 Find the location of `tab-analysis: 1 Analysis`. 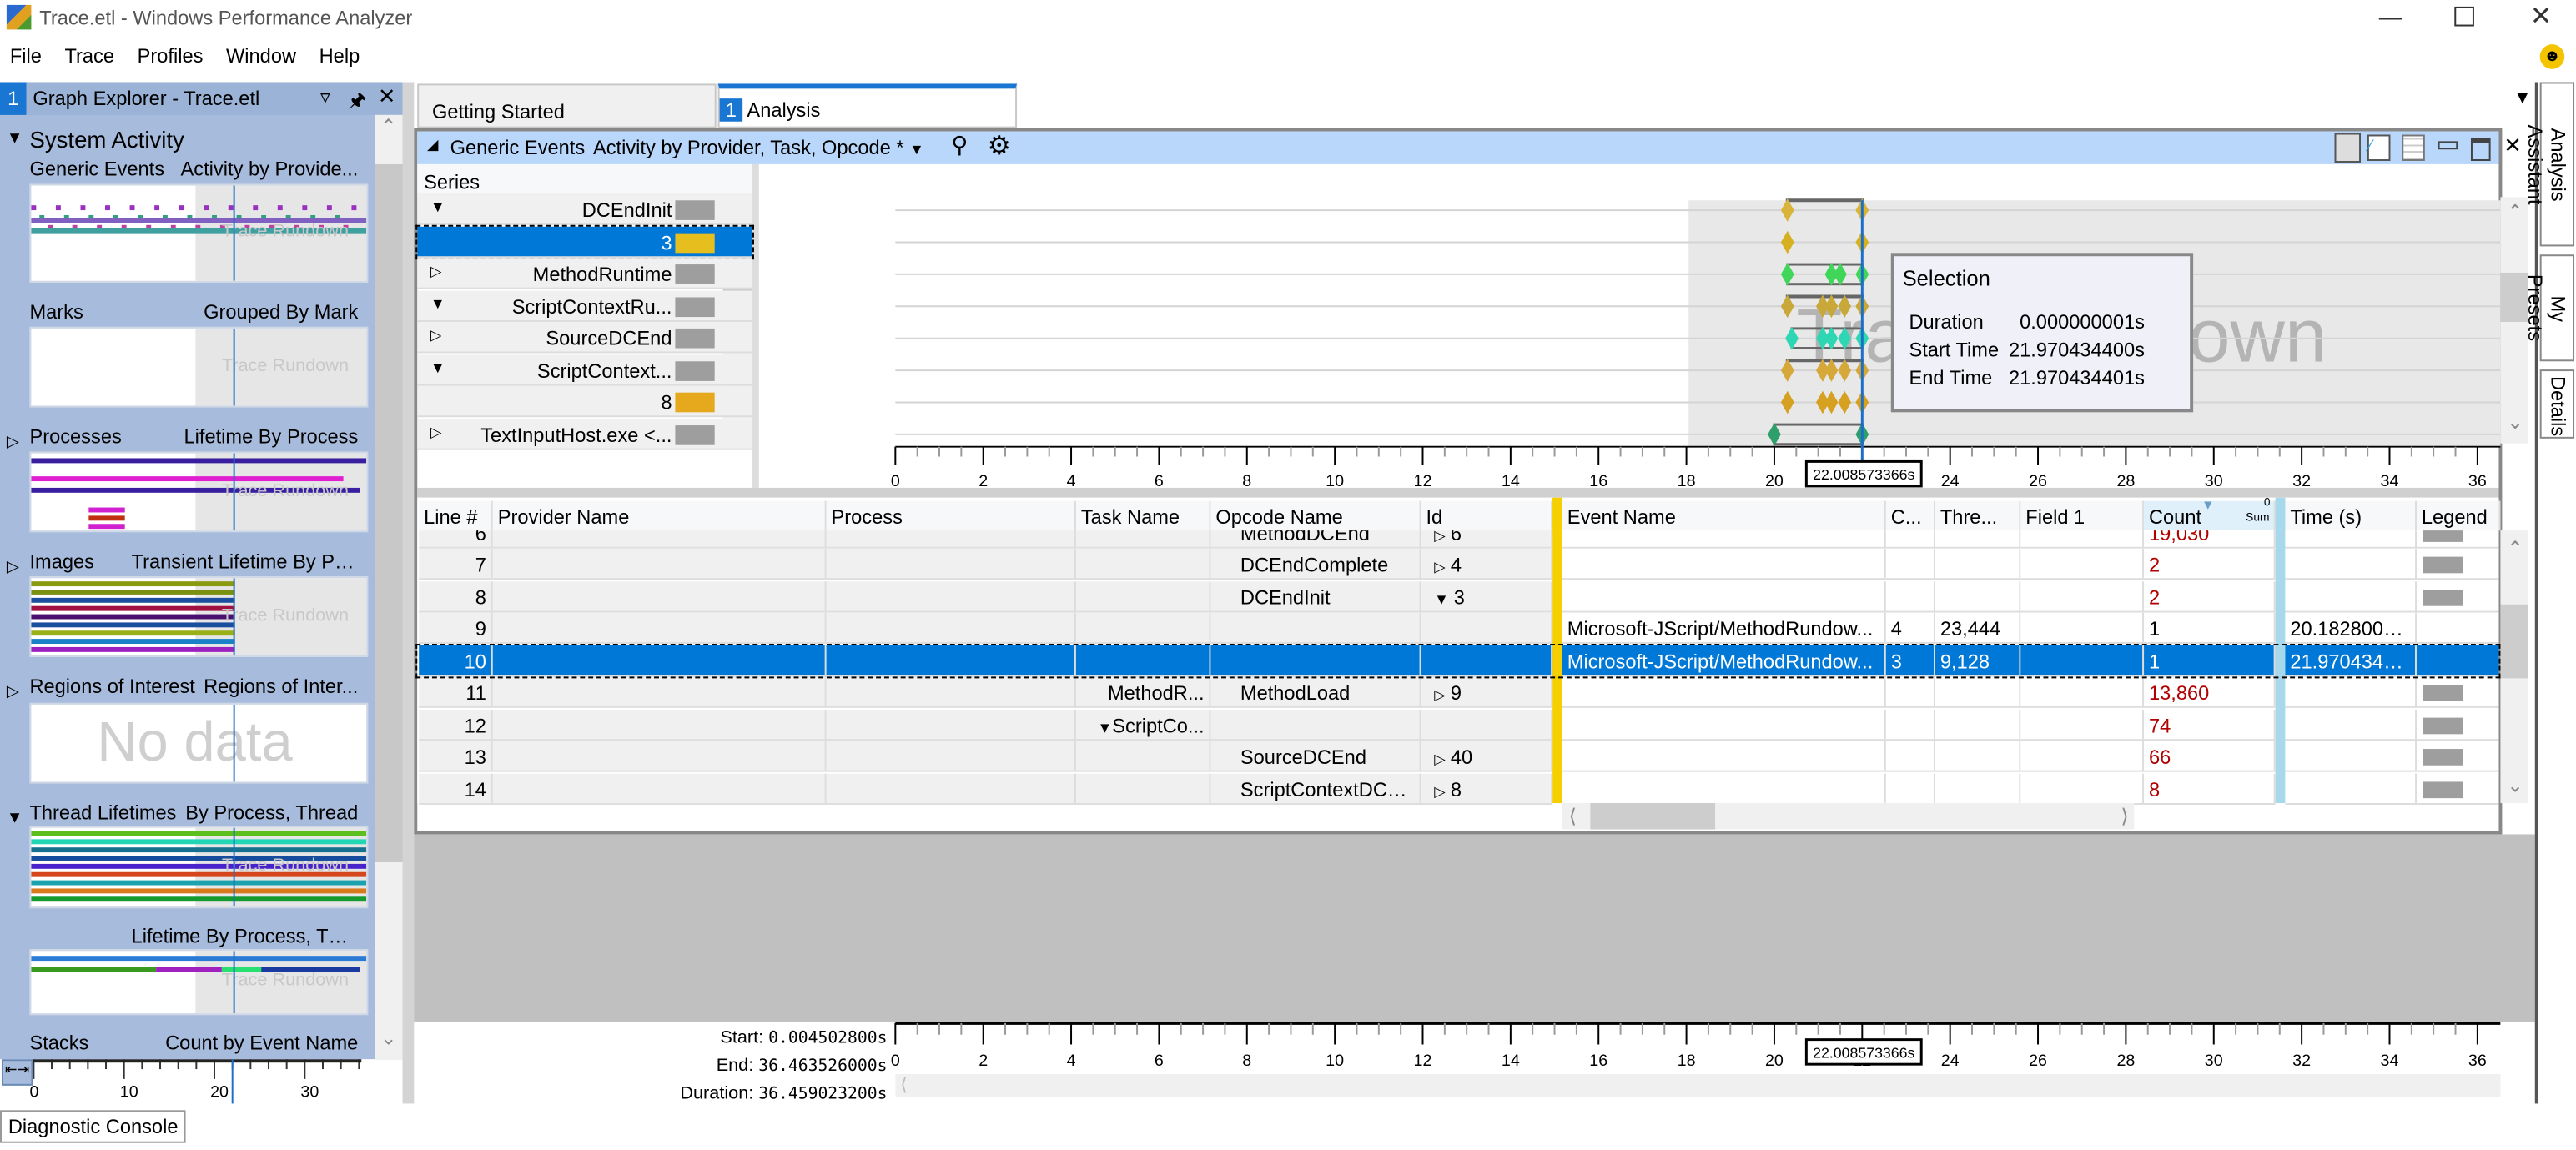

tab-analysis: 1 Analysis is located at coordinates (867, 105).